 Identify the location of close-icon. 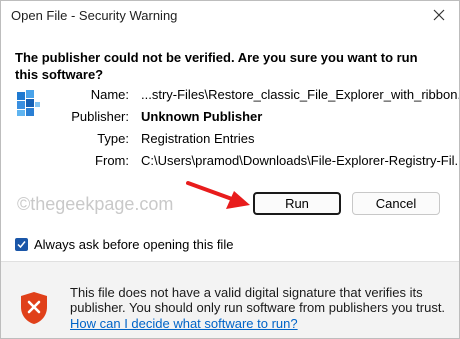
(439, 15).